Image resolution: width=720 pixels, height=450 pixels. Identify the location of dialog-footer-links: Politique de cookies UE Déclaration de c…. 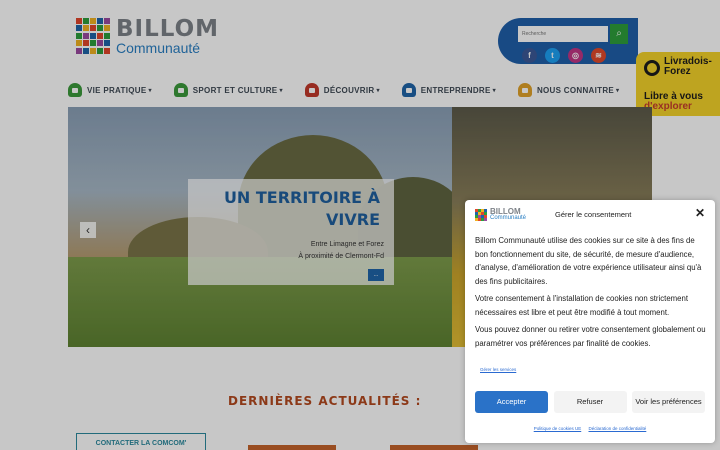
(590, 428).